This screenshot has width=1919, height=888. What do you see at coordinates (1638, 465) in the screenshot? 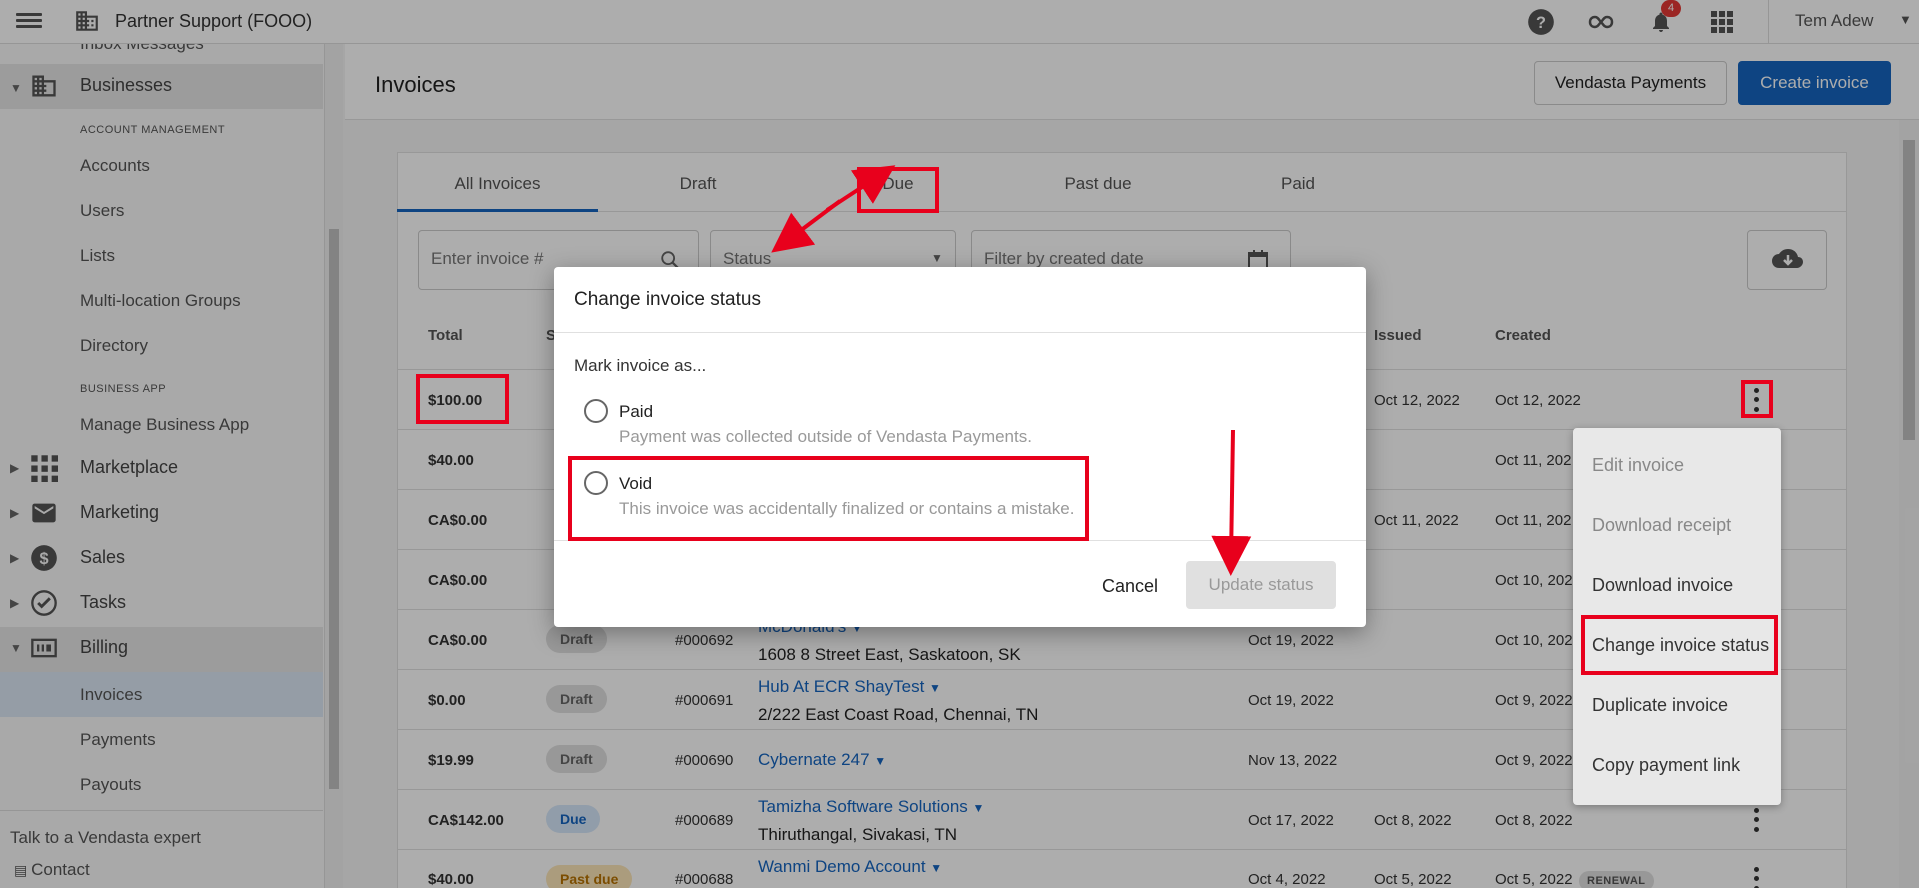
I see `menu-item-edit-invoice: Edit invoice` at bounding box center [1638, 465].